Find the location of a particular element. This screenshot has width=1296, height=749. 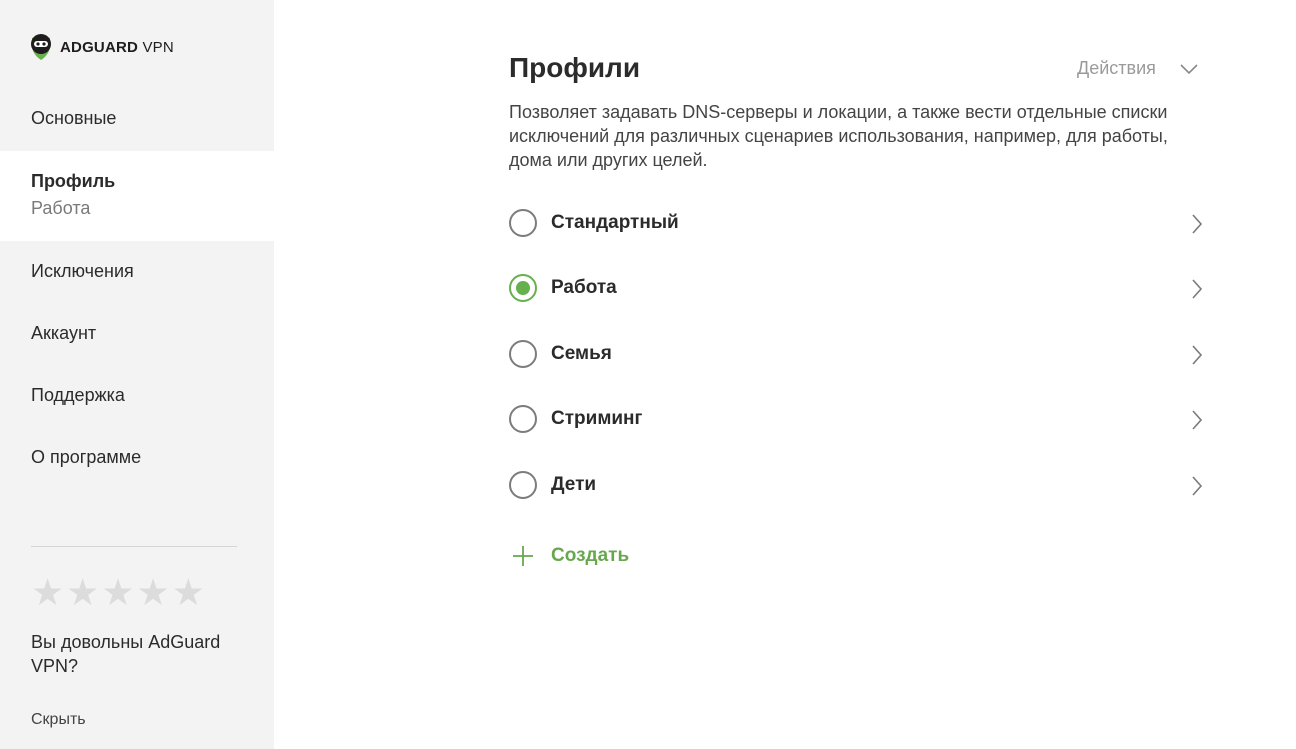

rating-stars: ★ ★ ★ ★ ★ is located at coordinates (118, 592).